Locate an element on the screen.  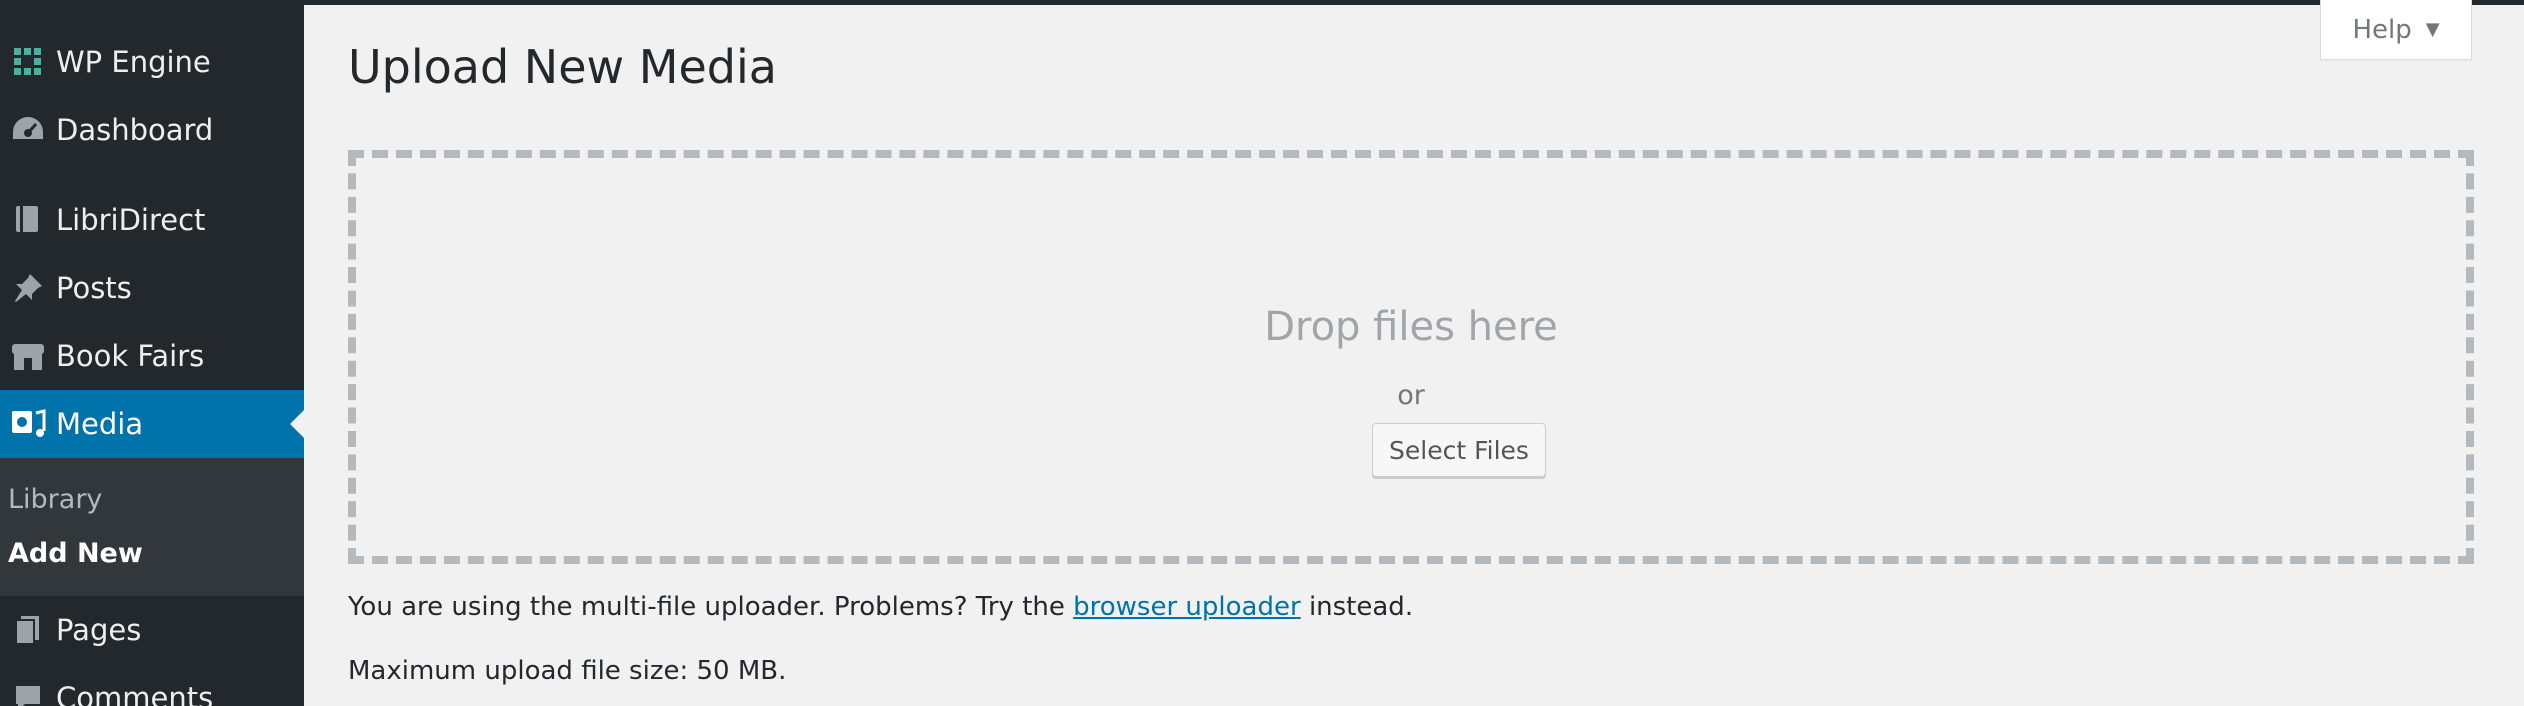
store-icon is located at coordinates (28, 356).